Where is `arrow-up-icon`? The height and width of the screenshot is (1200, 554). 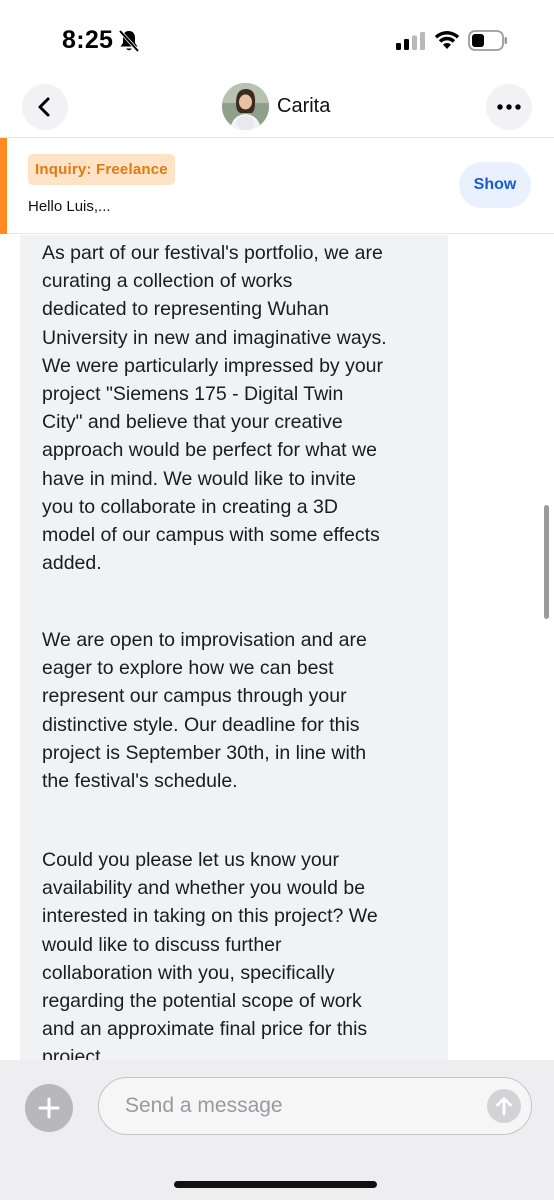
arrow-up-icon is located at coordinates (504, 1106).